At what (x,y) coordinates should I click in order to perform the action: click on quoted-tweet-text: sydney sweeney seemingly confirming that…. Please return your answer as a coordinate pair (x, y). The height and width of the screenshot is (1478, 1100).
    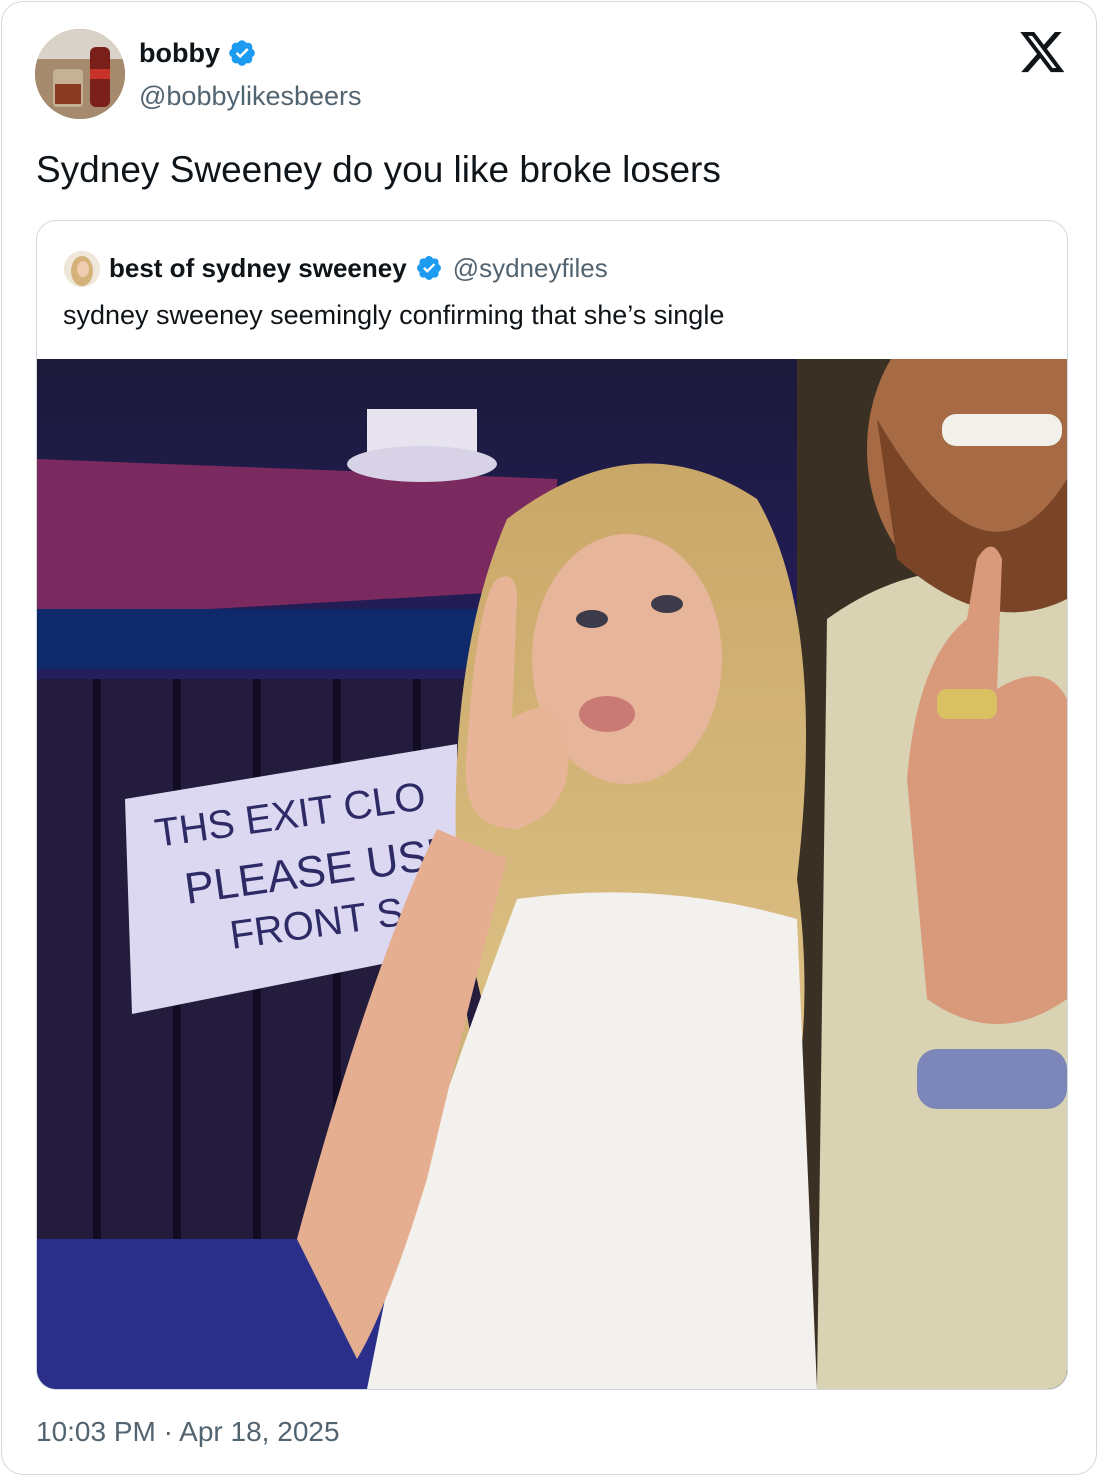
    Looking at the image, I should click on (394, 315).